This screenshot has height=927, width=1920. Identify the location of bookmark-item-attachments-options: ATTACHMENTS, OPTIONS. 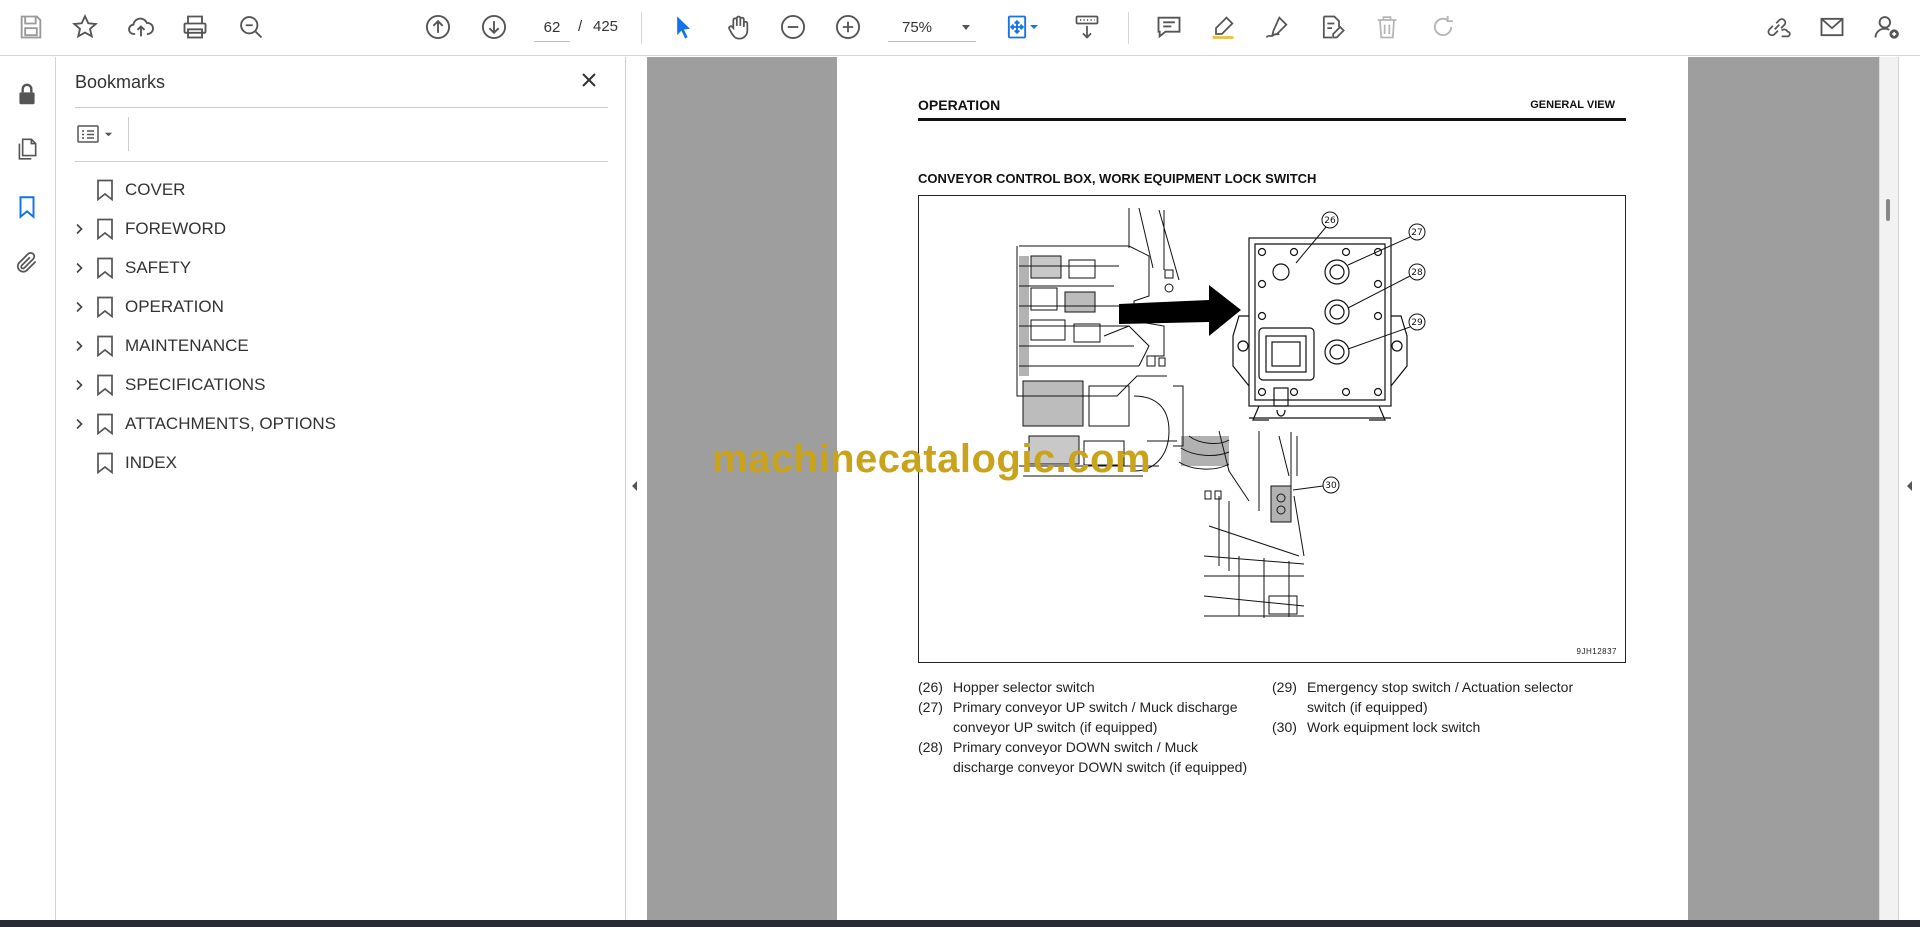
(341, 423).